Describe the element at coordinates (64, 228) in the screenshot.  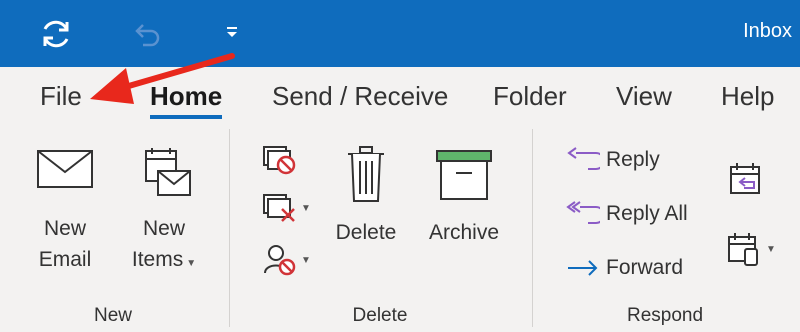
I see `new-email-label-line1: New` at that location.